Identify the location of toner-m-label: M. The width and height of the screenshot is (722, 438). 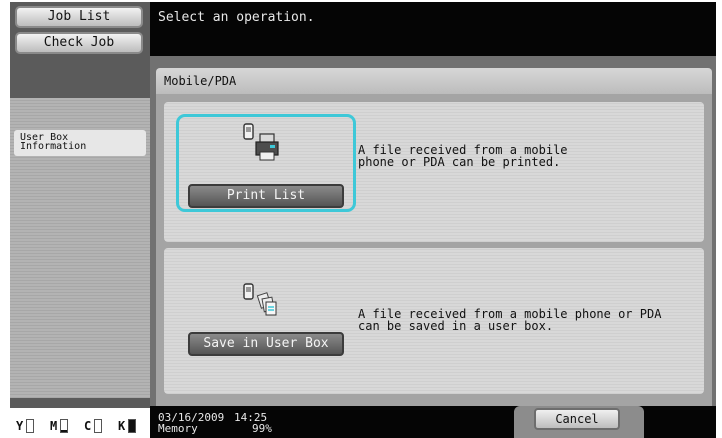
(54, 426).